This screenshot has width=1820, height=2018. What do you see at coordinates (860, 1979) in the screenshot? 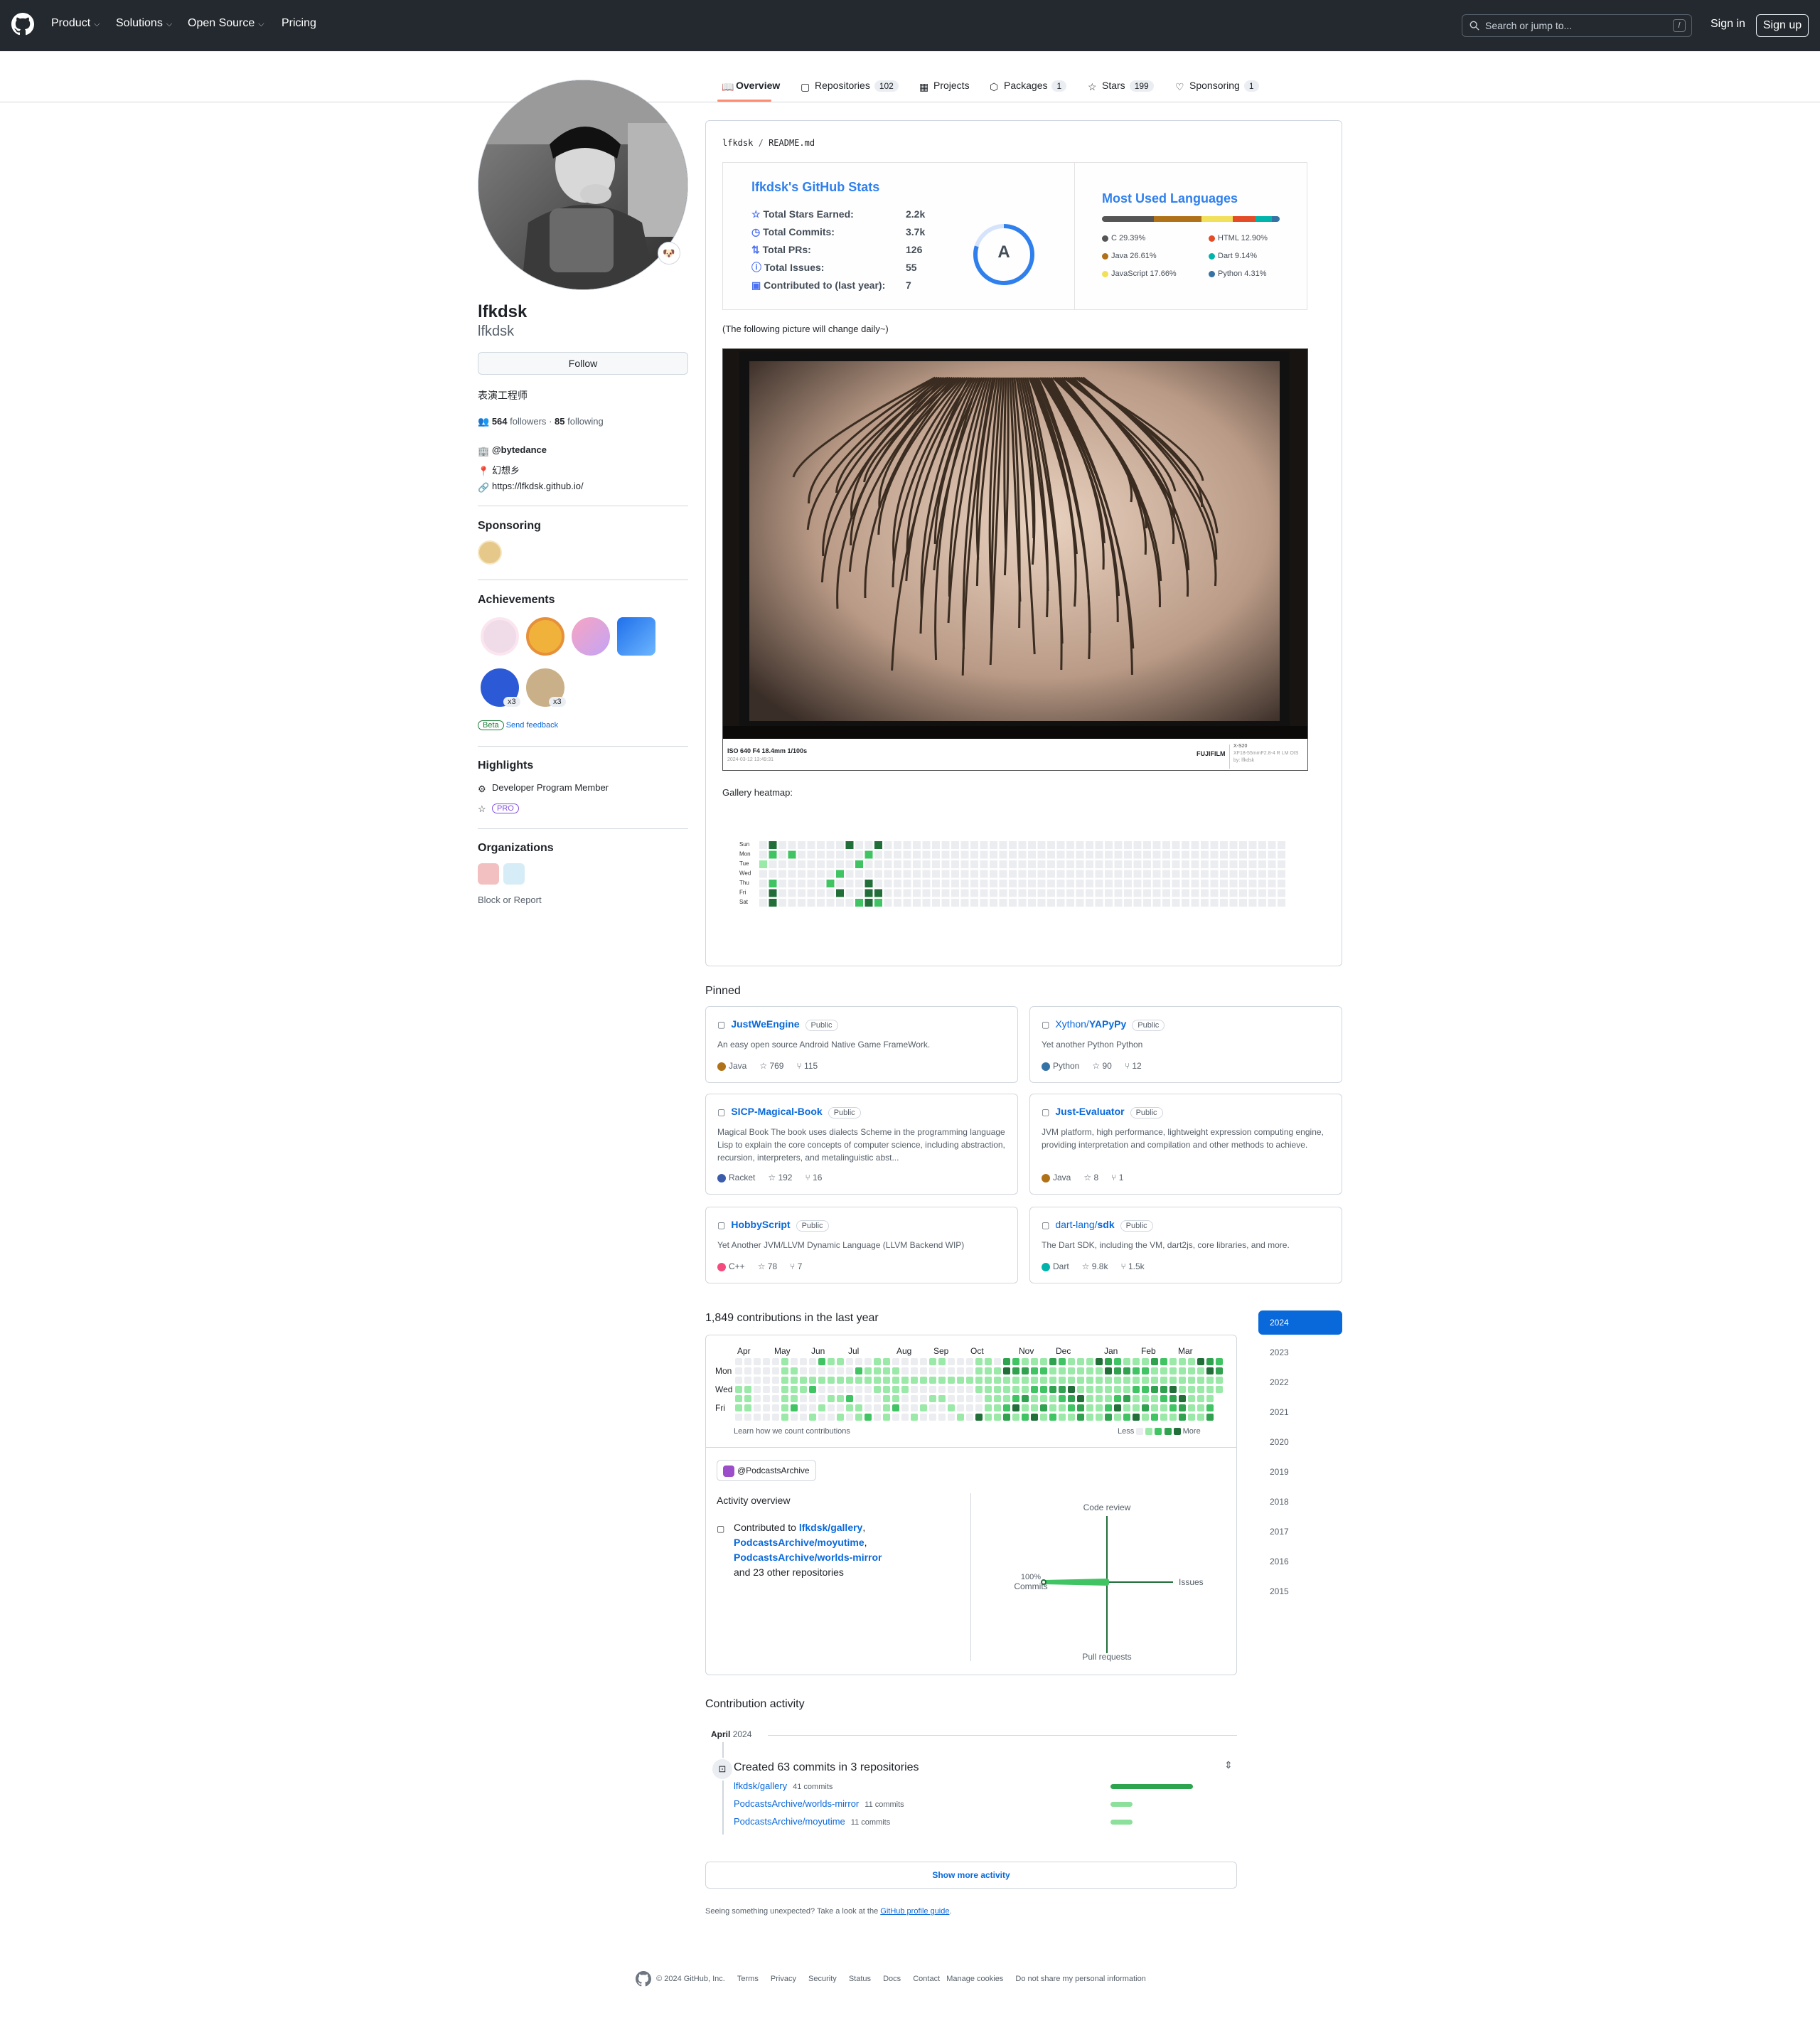
I see `footer-link-status: Status` at bounding box center [860, 1979].